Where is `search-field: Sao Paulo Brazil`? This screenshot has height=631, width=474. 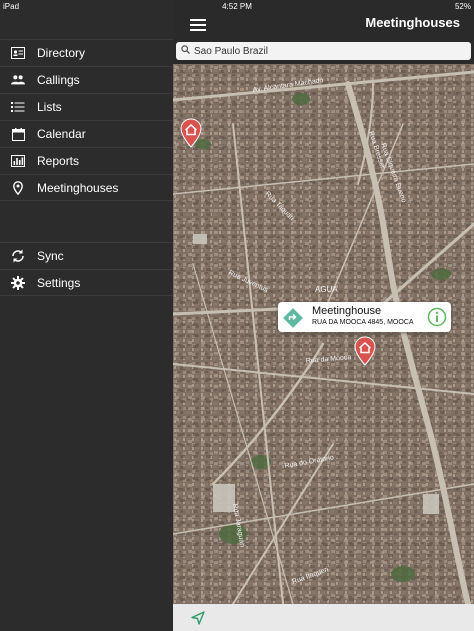 search-field: Sao Paulo Brazil is located at coordinates (323, 51).